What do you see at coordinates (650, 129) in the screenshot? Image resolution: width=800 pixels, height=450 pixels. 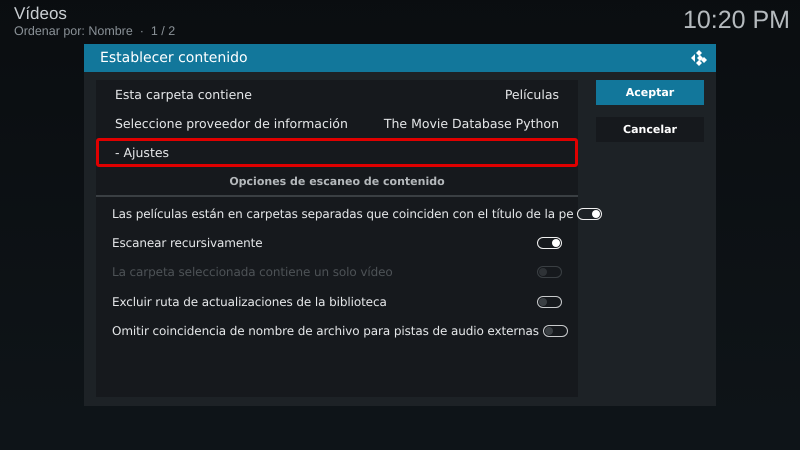 I see `dialog-button: Cancelar` at bounding box center [650, 129].